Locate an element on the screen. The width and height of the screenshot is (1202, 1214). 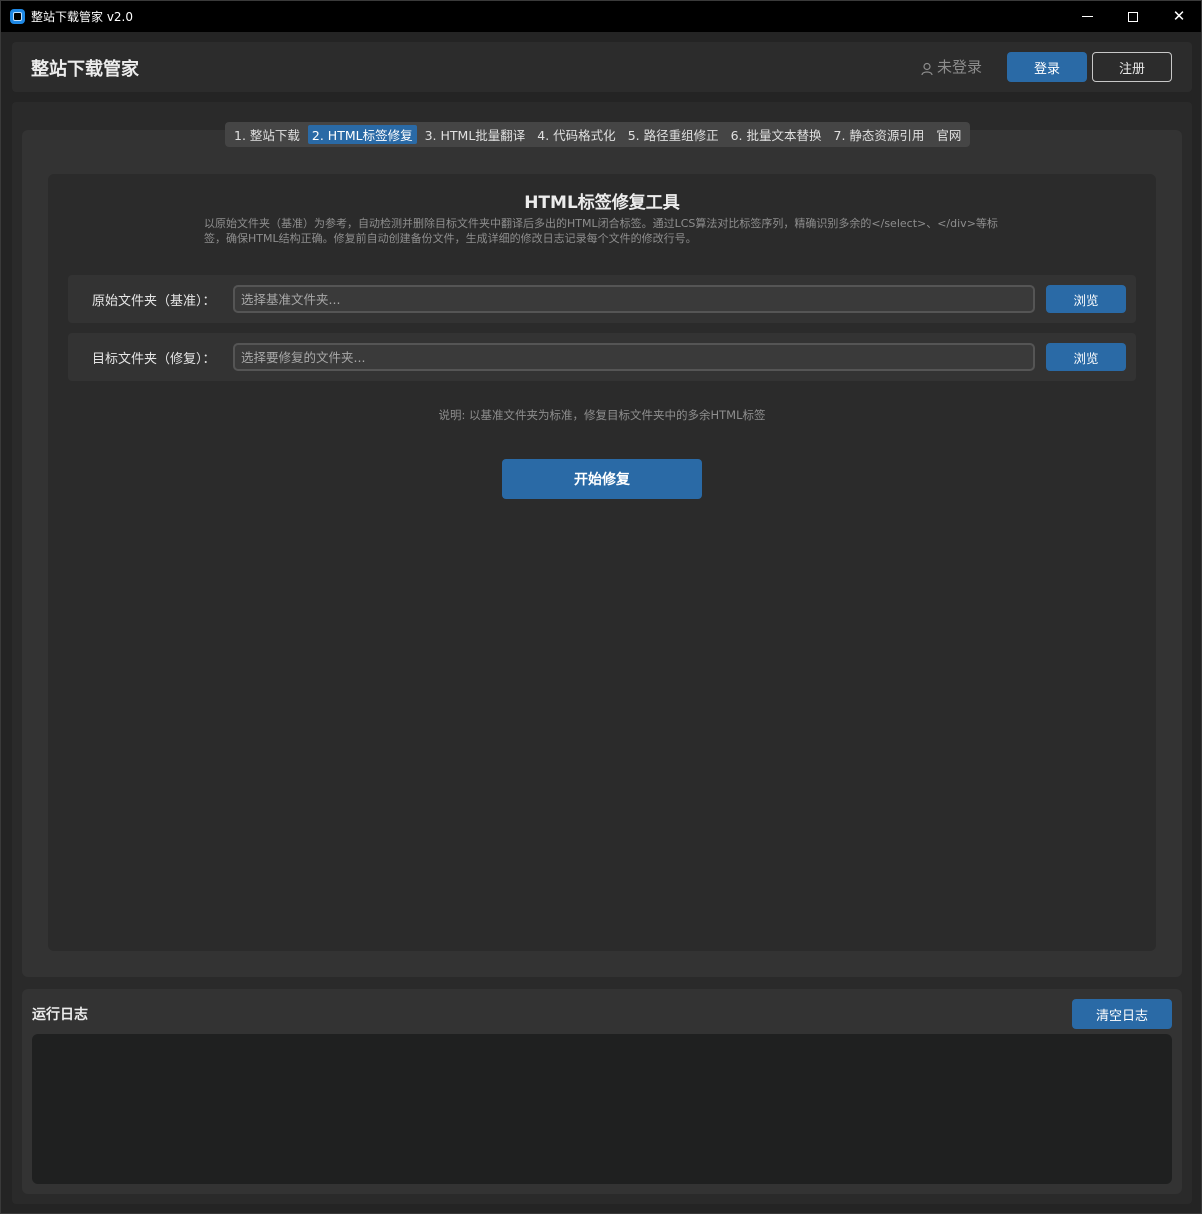
source-folder-label: 原始文件夹（基准）： is located at coordinates (154, 301).